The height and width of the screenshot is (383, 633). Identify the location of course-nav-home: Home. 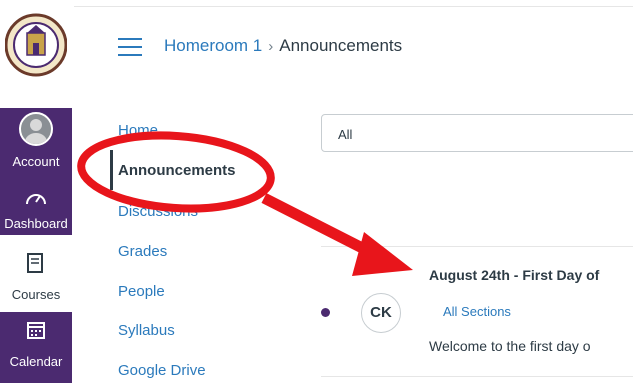
(138, 130).